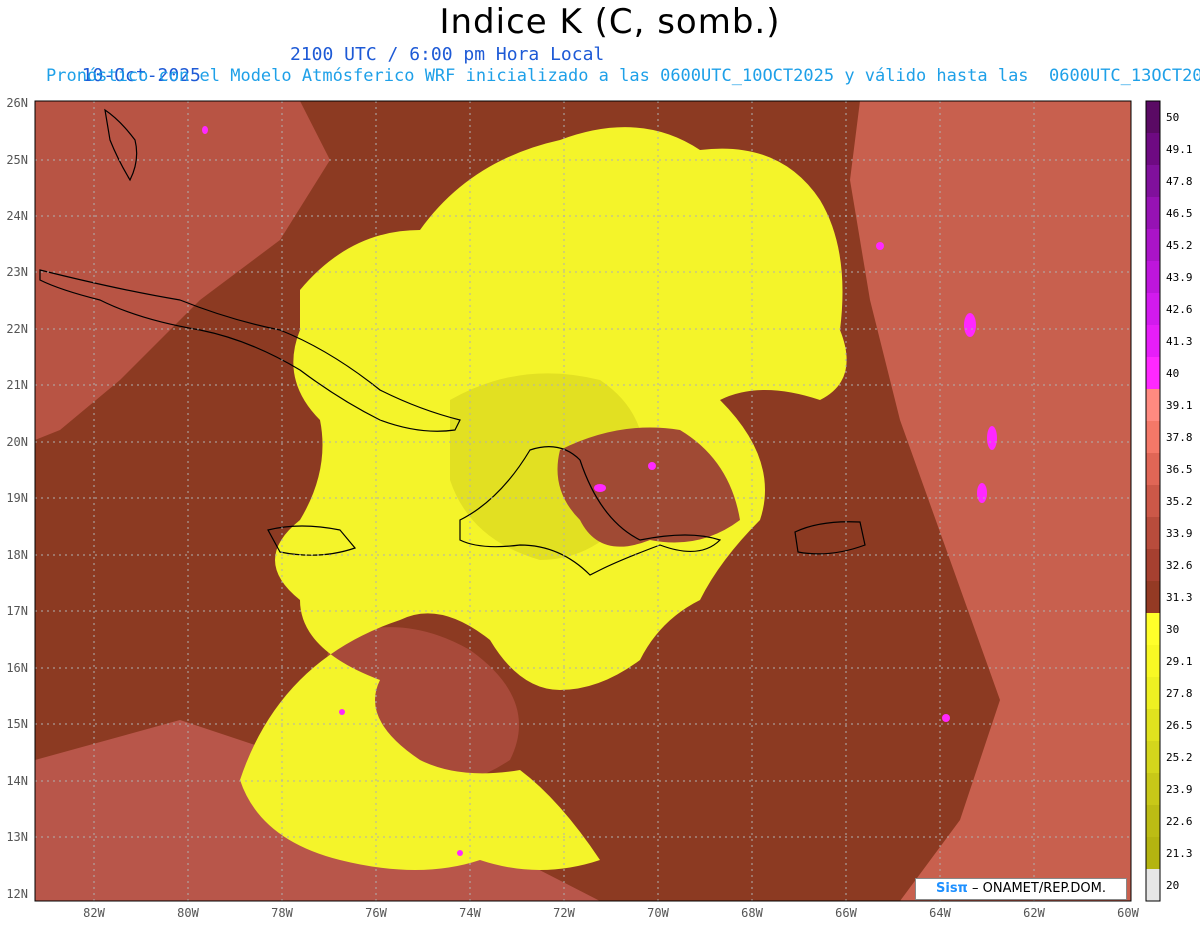 The image size is (1200, 927). What do you see at coordinates (17, 781) in the screenshot?
I see `lat-label: 14N` at bounding box center [17, 781].